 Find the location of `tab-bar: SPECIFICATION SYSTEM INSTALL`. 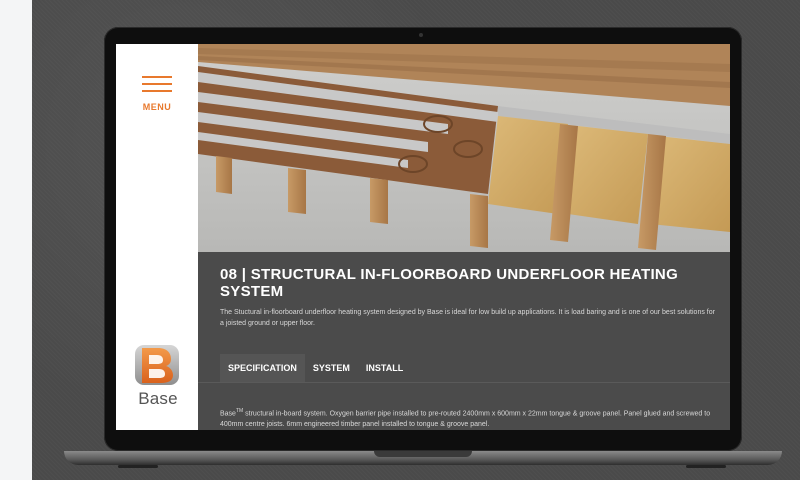

tab-bar: SPECIFICATION SYSTEM INSTALL is located at coordinates (315, 368).